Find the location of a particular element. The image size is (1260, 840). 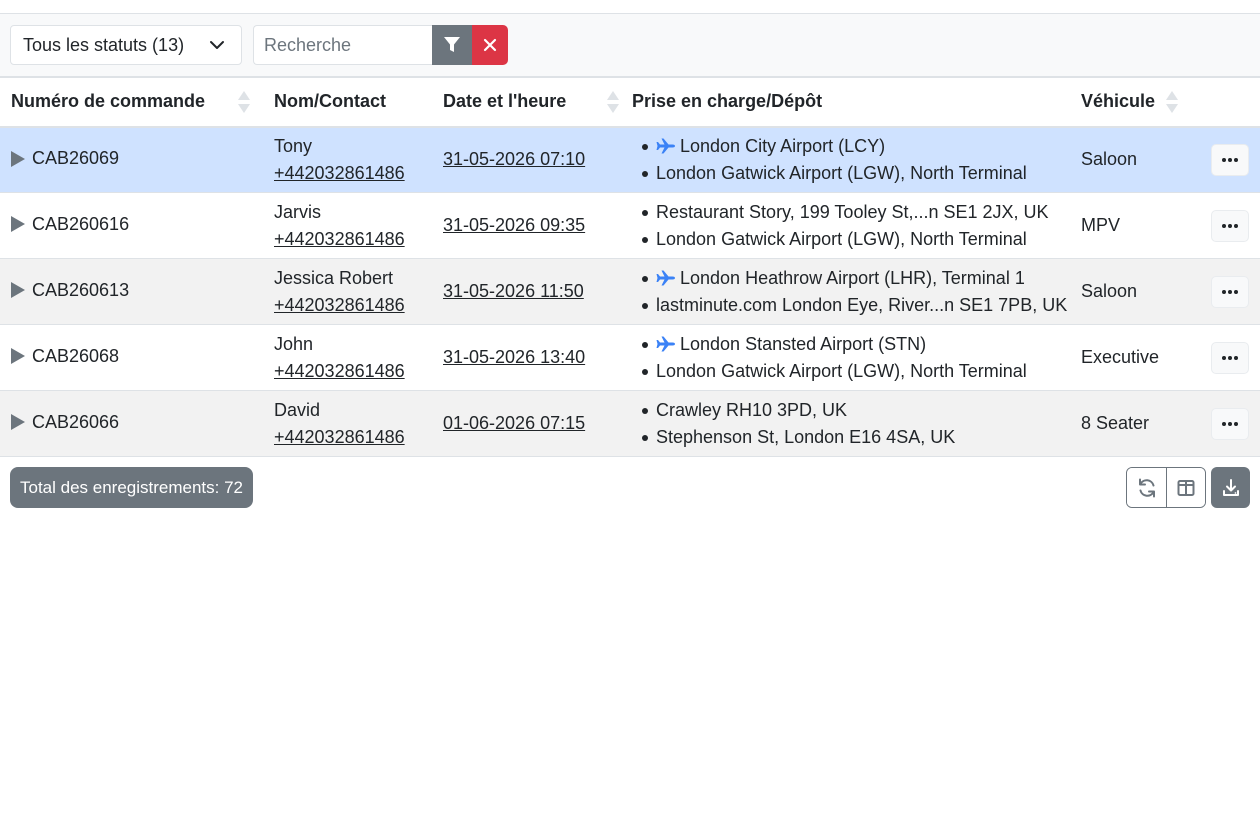

column-header-vehicle: Véhicule is located at coordinates (1135, 102).